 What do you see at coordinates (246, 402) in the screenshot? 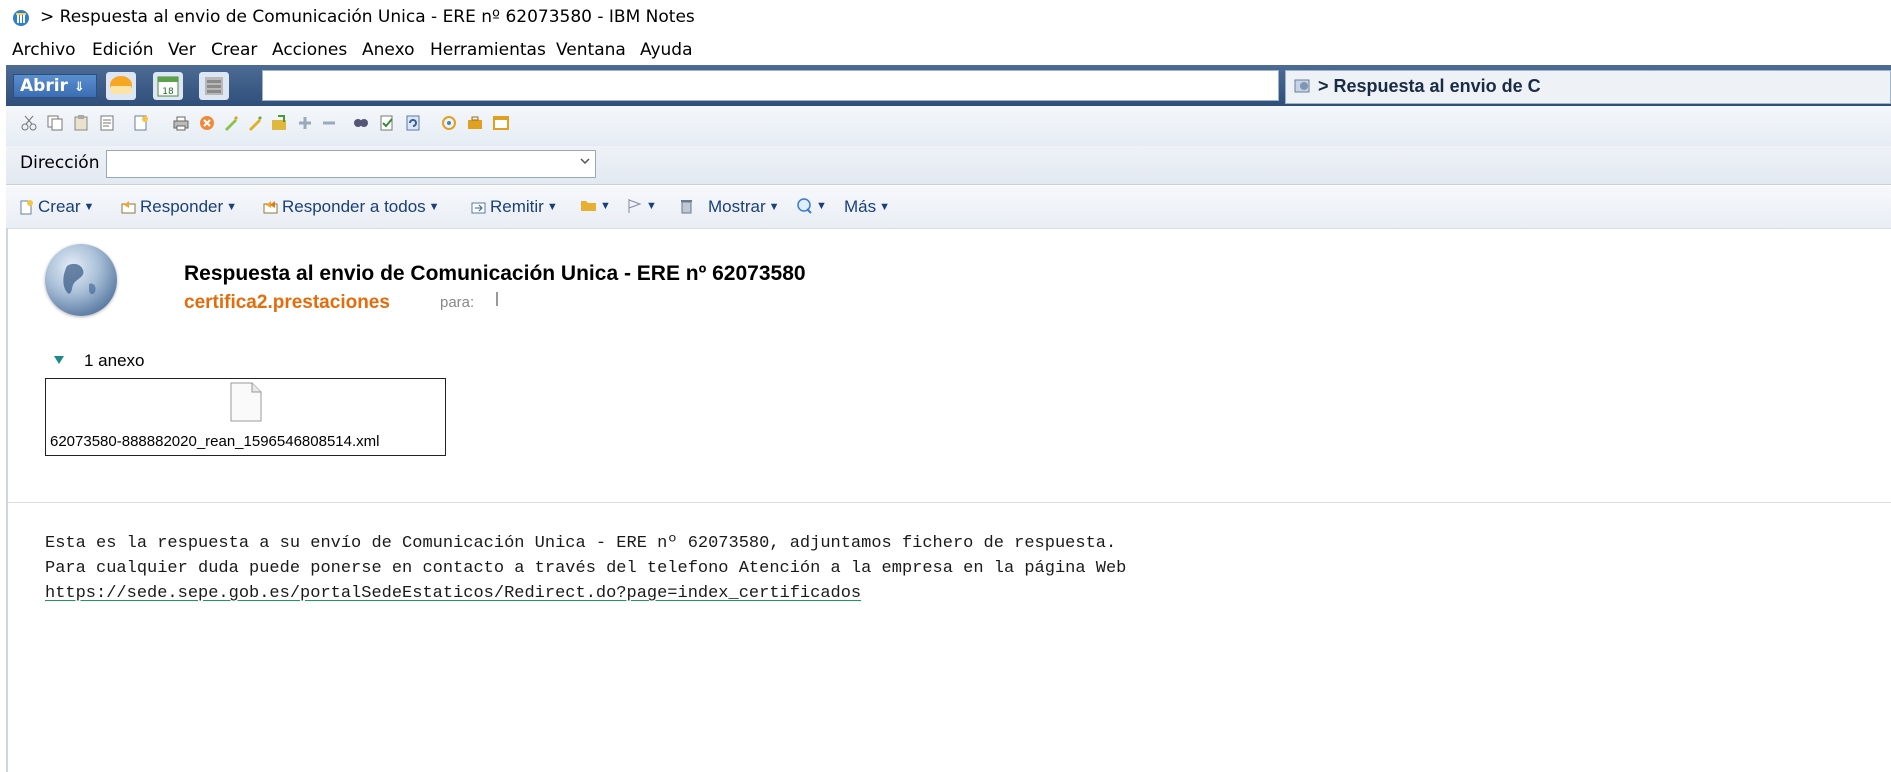
I see `file-icon` at bounding box center [246, 402].